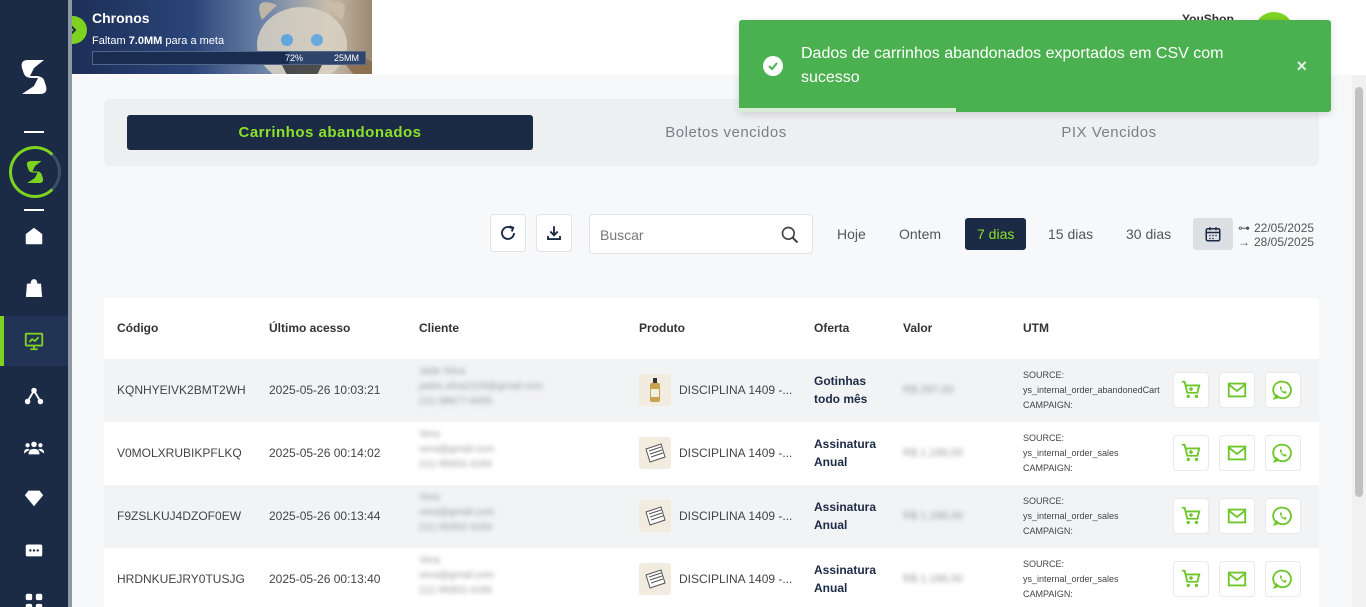 This screenshot has width=1366, height=607. I want to click on tab-abandoned-carts: Carrinhos abandonados, so click(330, 132).